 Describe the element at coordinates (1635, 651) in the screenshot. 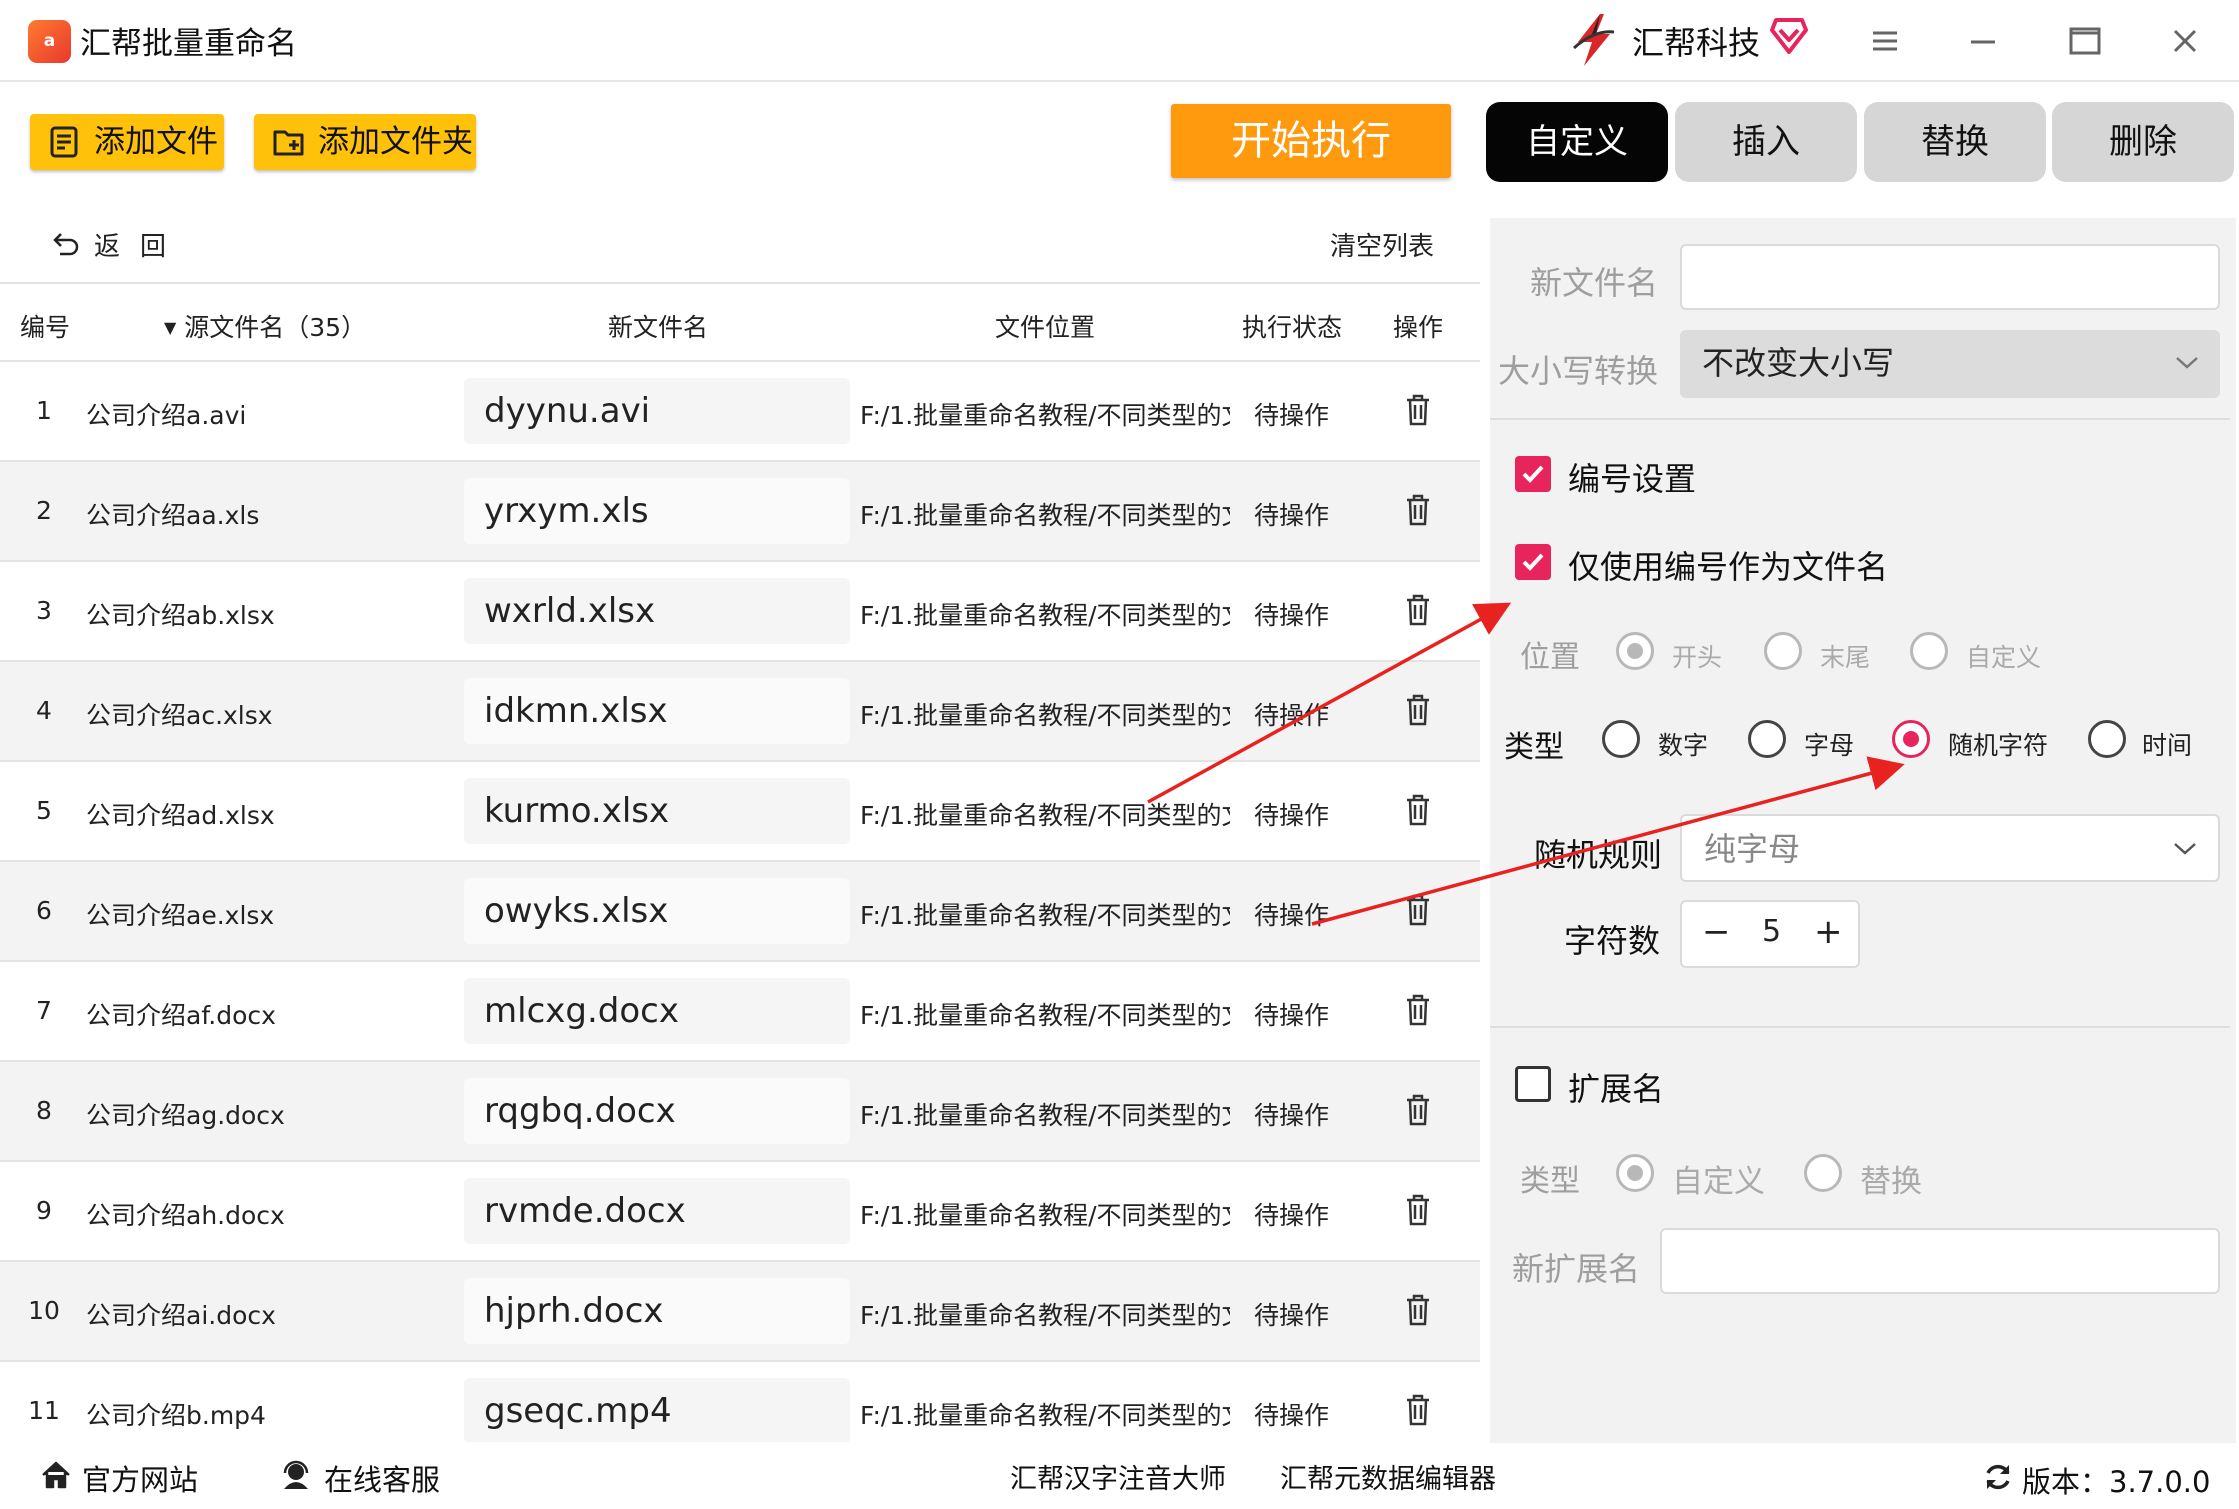

I see `position-radio-start` at that location.